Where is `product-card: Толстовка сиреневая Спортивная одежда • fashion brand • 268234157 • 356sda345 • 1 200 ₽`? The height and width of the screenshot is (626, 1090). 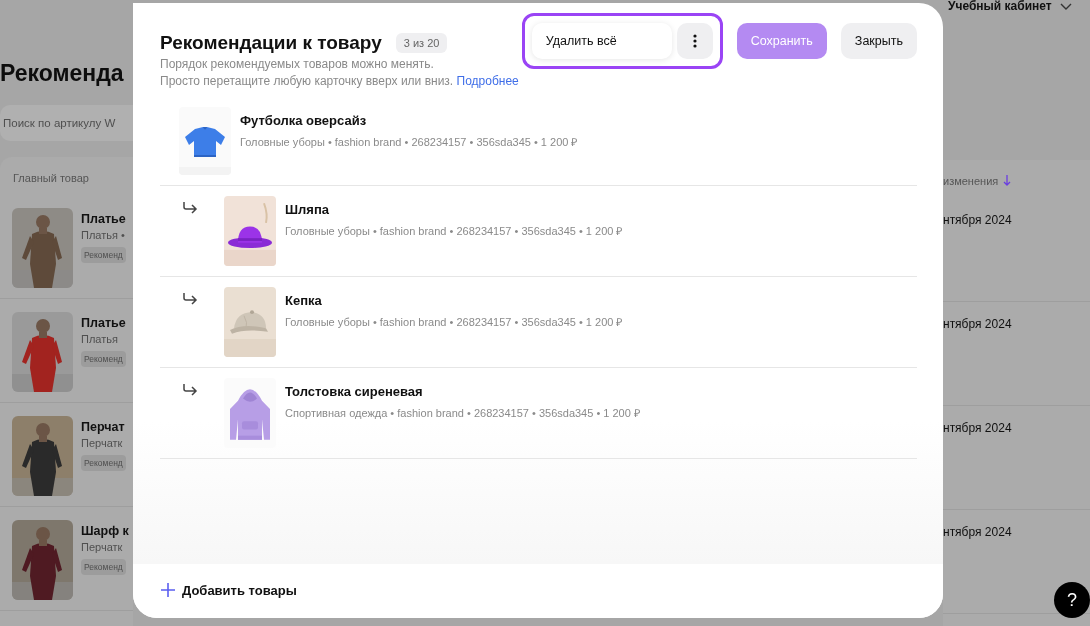
product-card: Толстовка сиреневая Спортивная одежда • fashion brand • 268234157 • 356sda345 • 1 200 ₽ is located at coordinates (538, 413).